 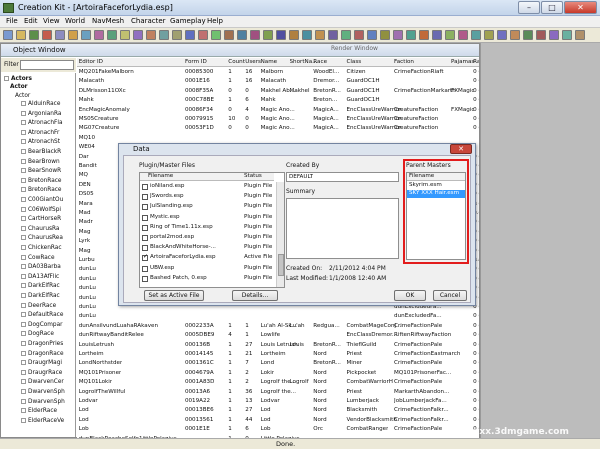 I want to click on tree-item: AtronachSt, so click(x=40, y=142).